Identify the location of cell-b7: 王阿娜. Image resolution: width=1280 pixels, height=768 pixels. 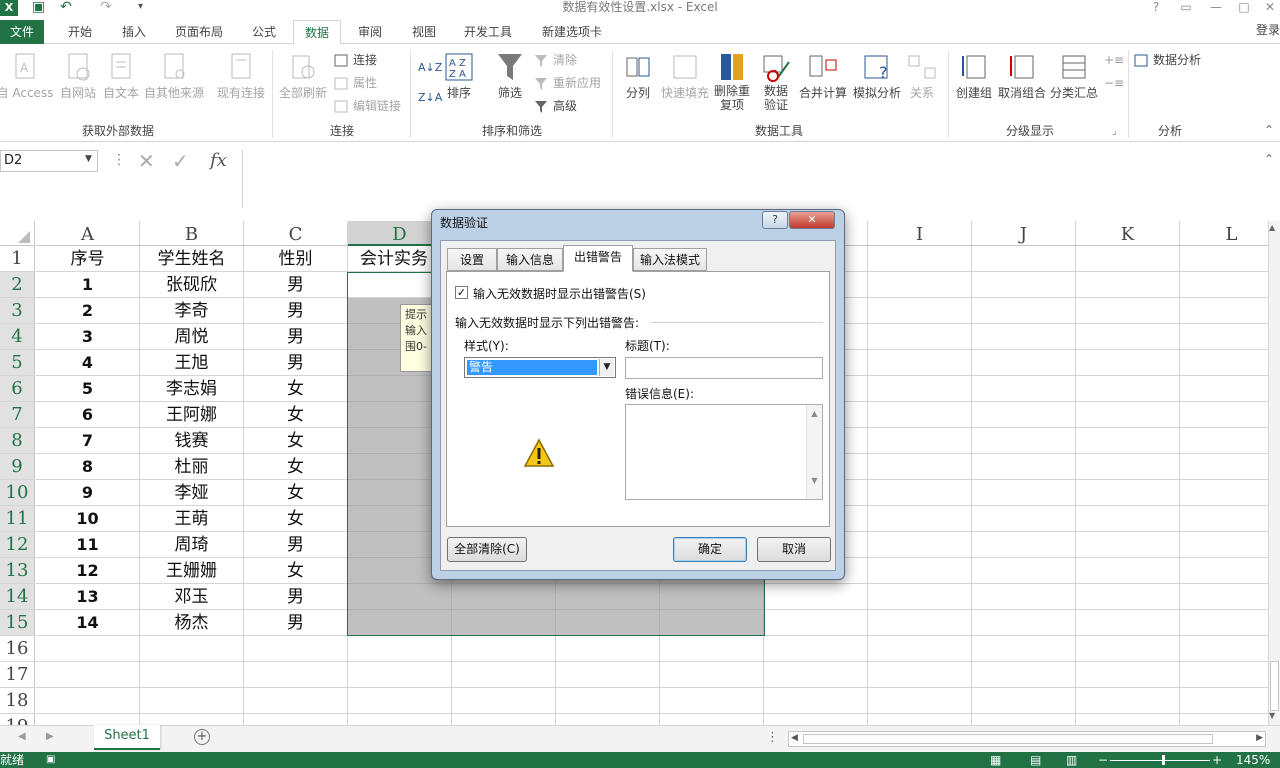
(192, 415).